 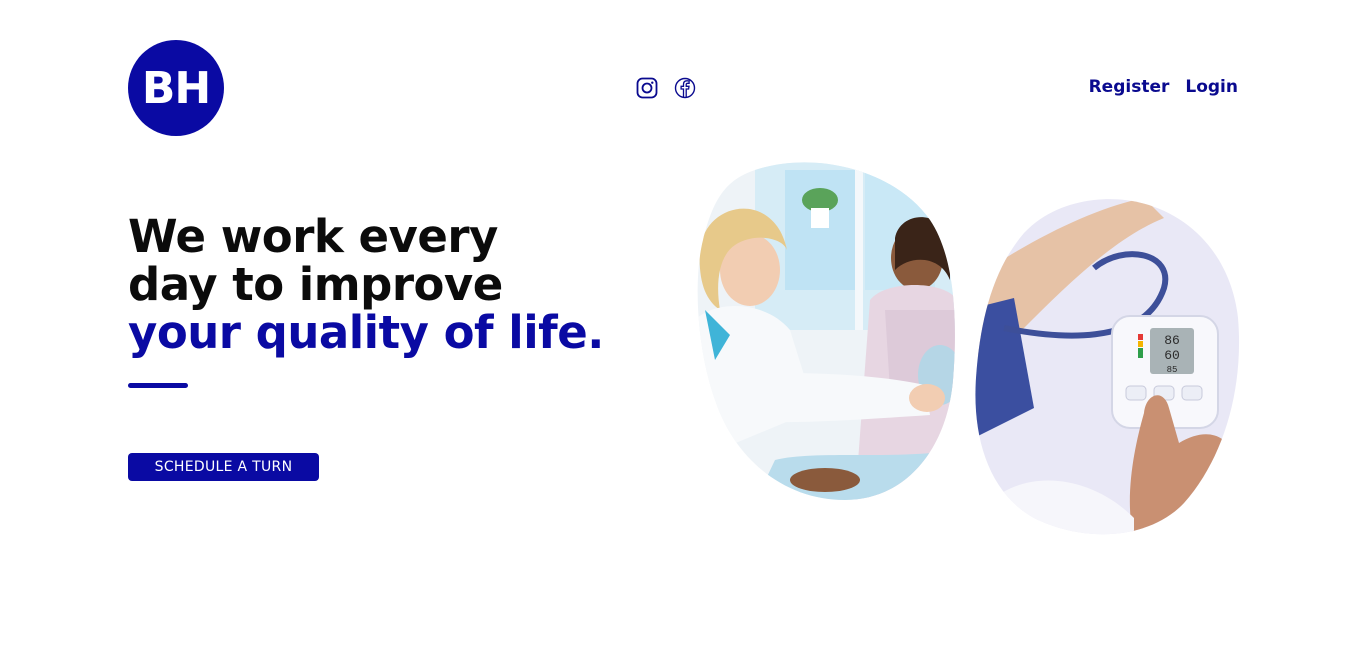 What do you see at coordinates (1129, 87) in the screenshot?
I see `register-link: Register` at bounding box center [1129, 87].